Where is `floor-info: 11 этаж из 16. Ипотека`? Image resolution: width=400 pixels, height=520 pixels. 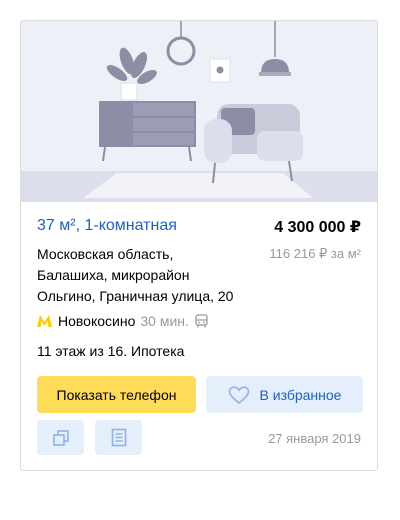 floor-info: 11 этаж из 16. Ипотека is located at coordinates (111, 351).